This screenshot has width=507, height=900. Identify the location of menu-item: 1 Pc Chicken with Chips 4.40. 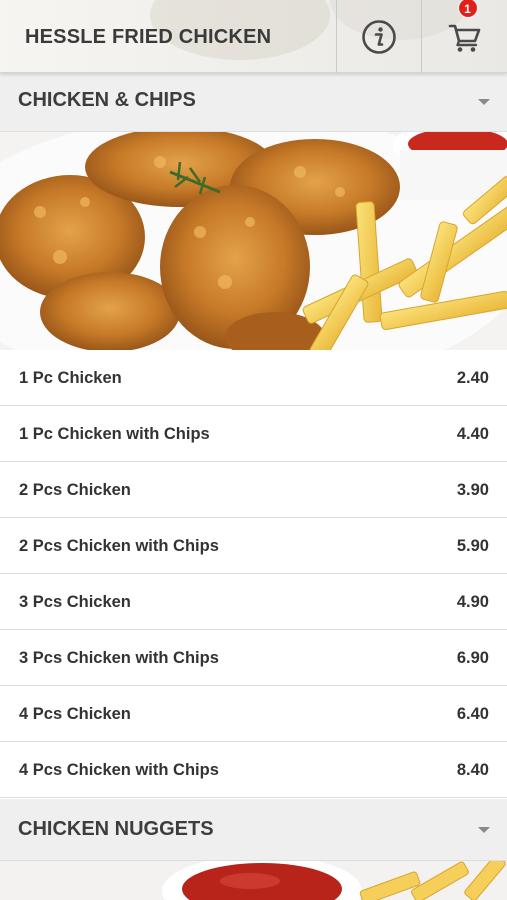
(253, 434).